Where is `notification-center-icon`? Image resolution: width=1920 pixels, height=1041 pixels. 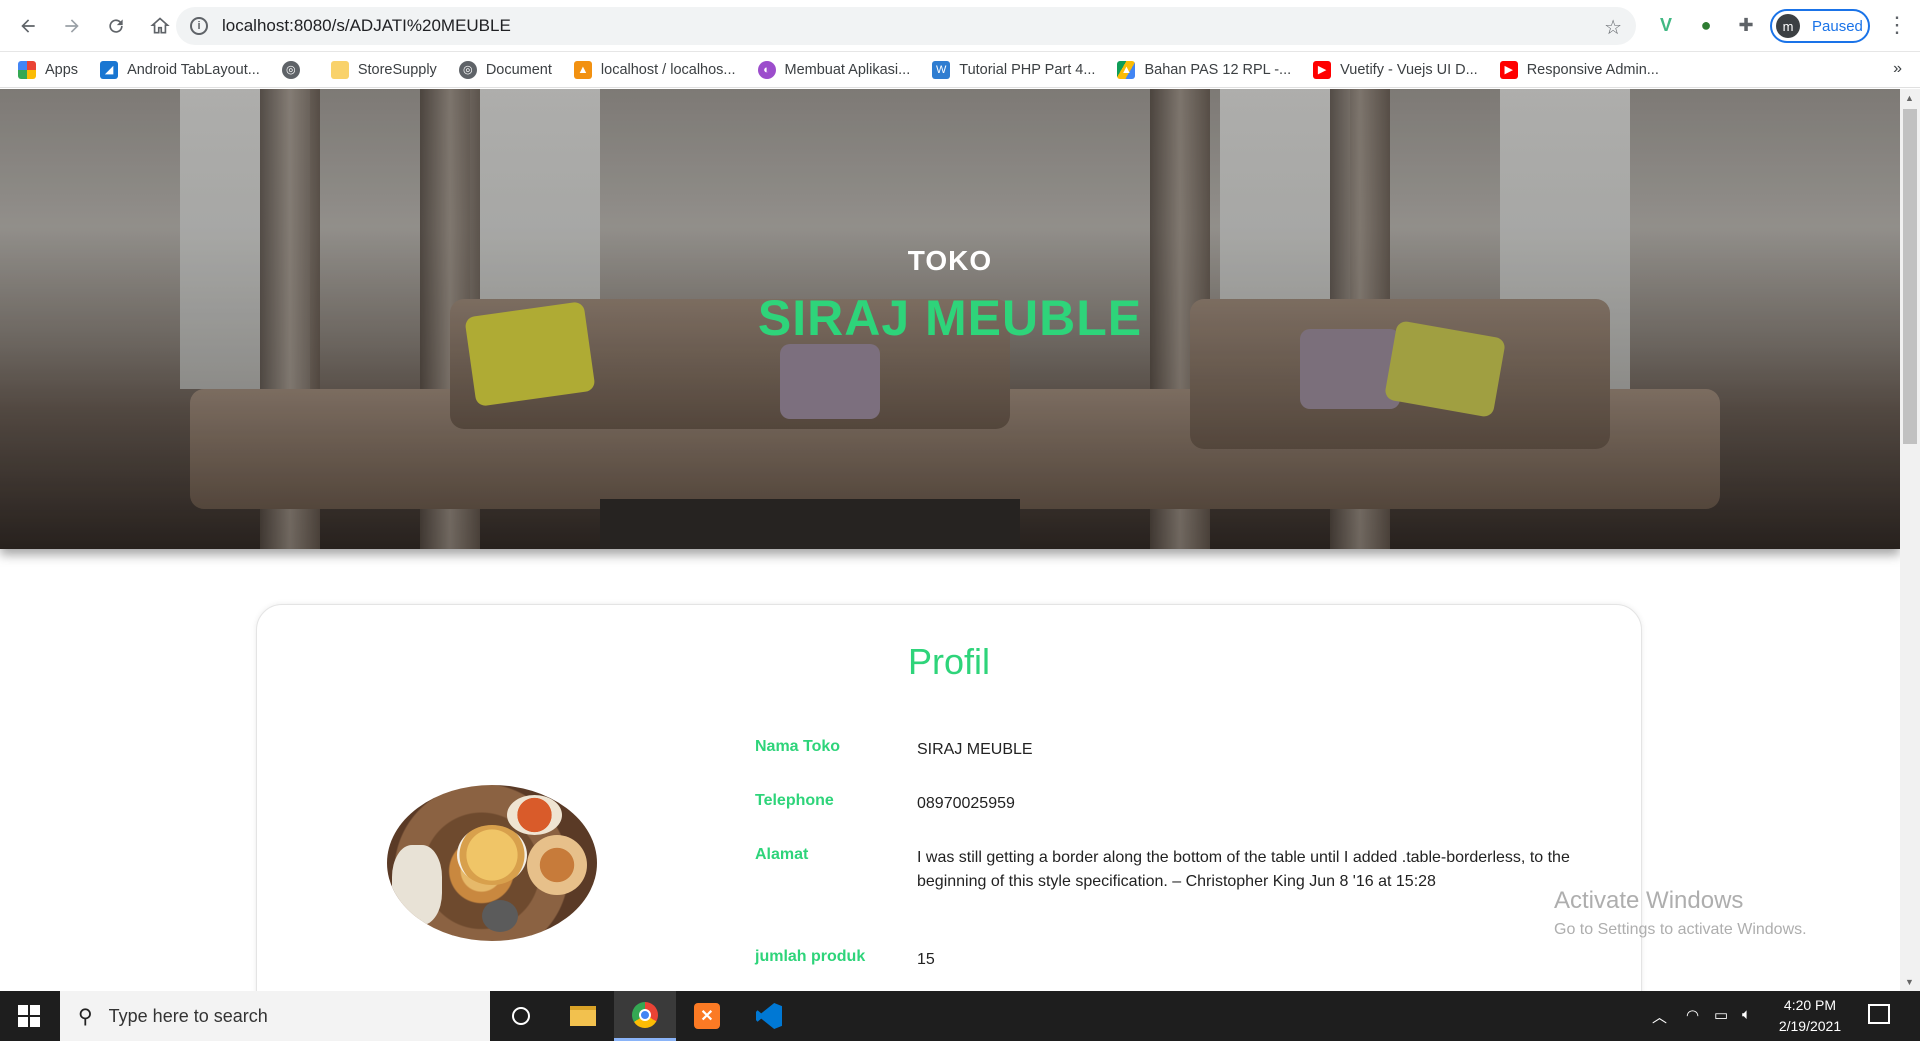
notification-center-icon is located at coordinates (1879, 1014).